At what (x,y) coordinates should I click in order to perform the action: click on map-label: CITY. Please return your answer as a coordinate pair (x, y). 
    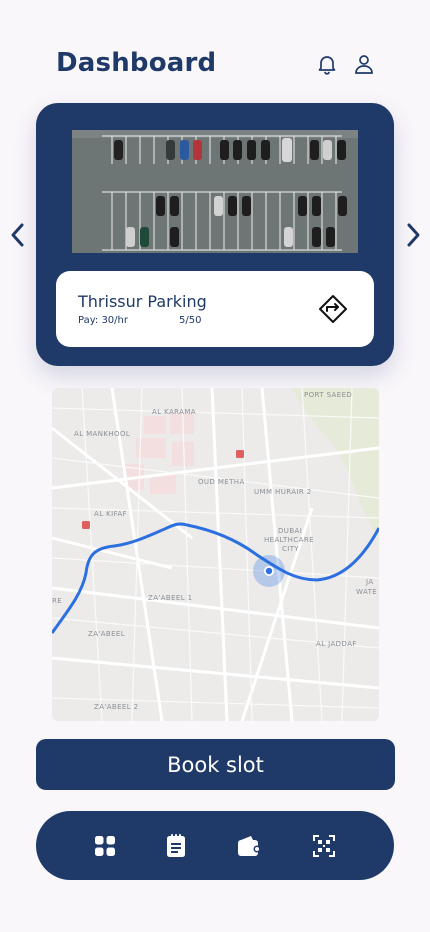
    Looking at the image, I should click on (291, 549).